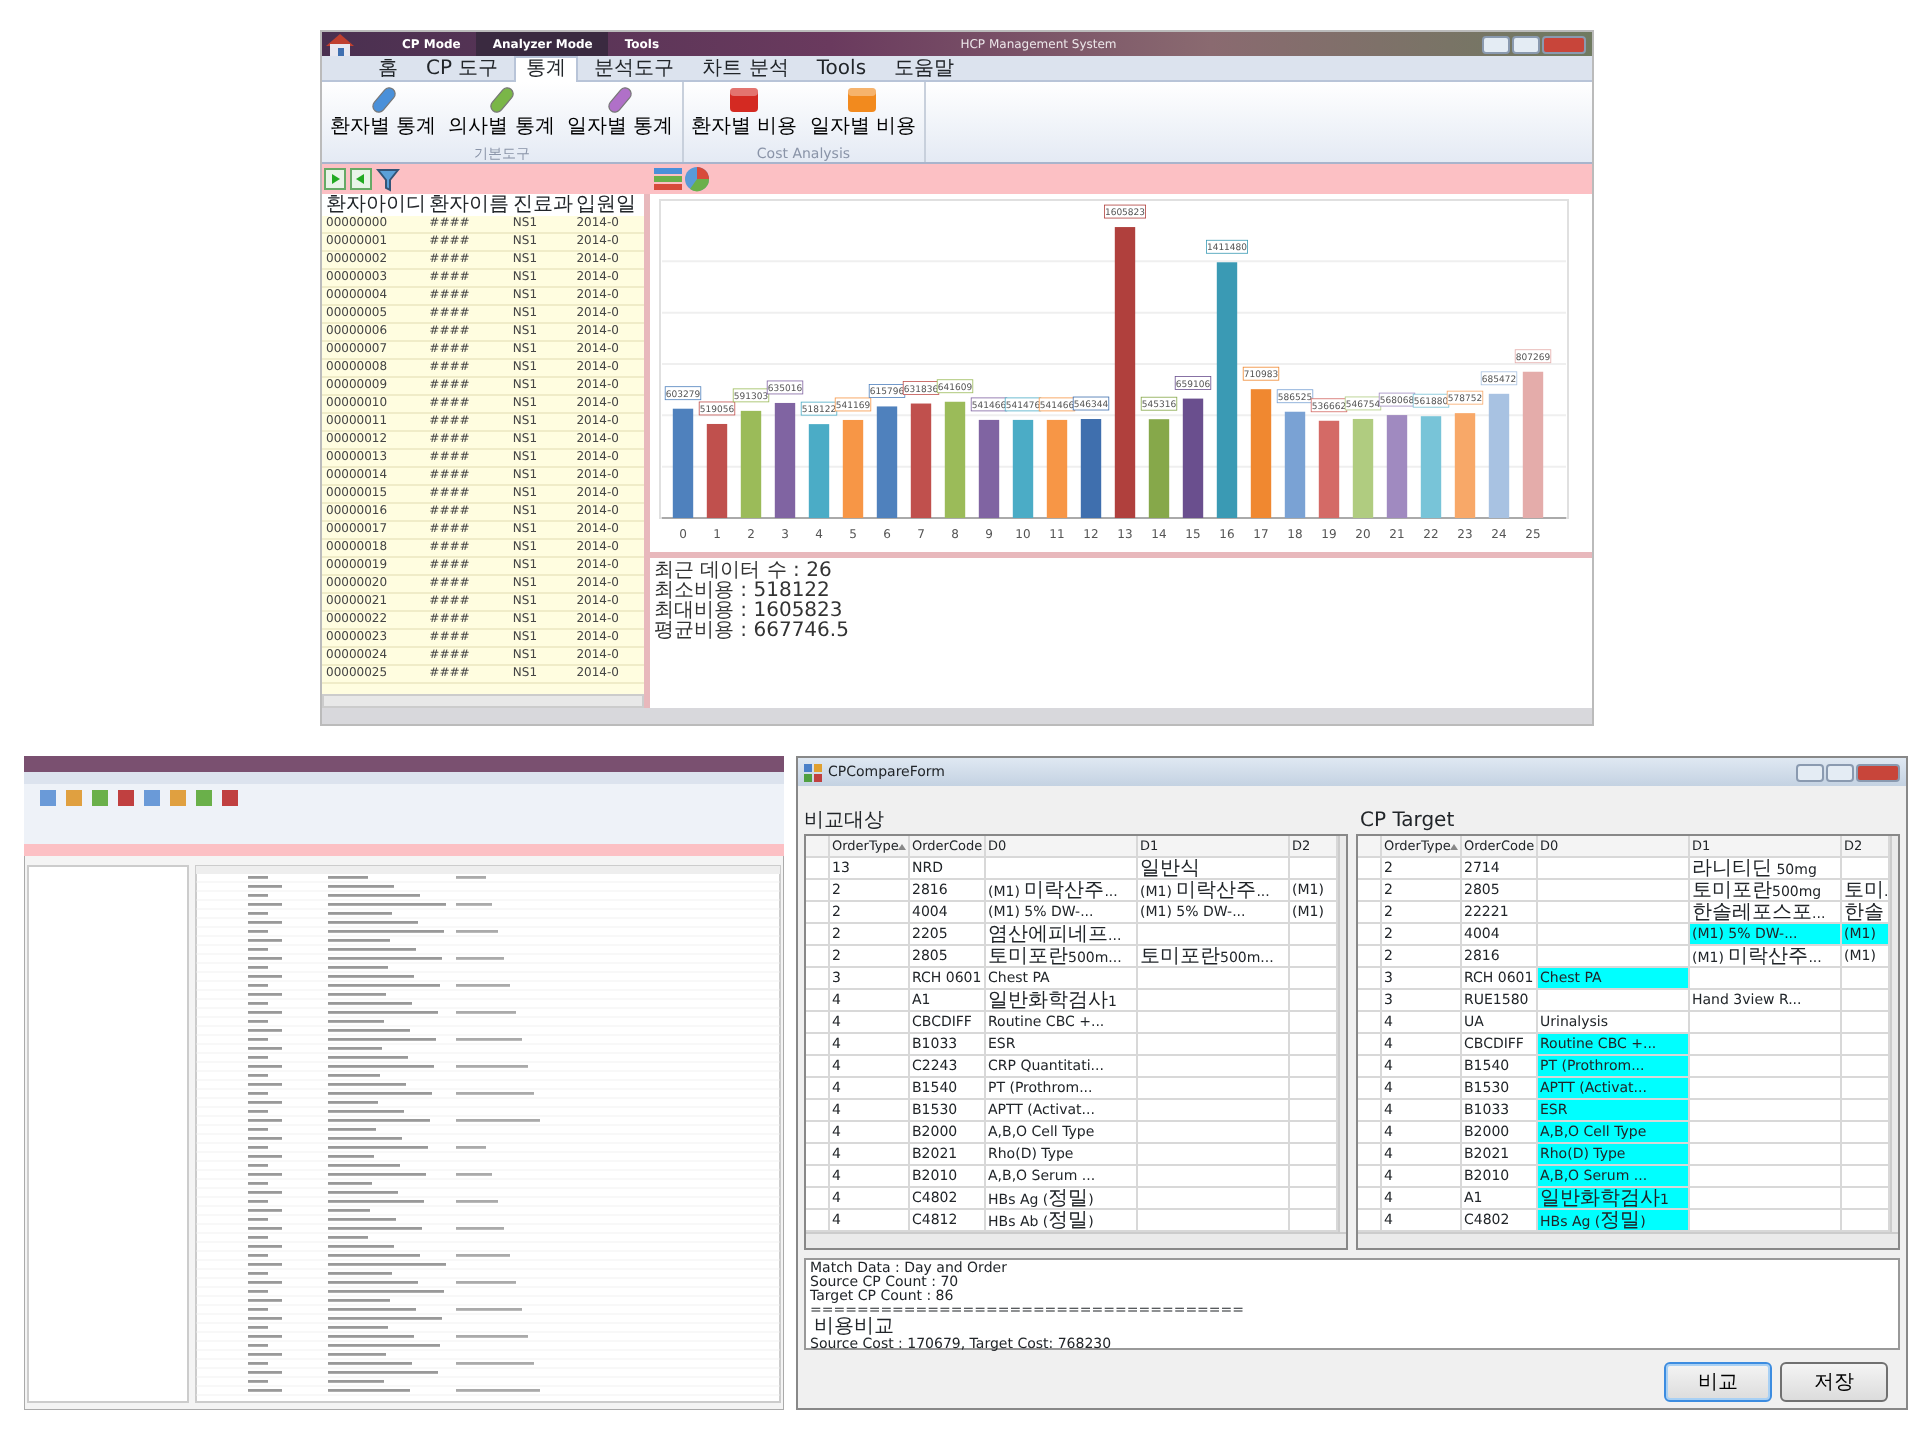  What do you see at coordinates (376, 205) in the screenshot?
I see `column-header: 환자아이디` at bounding box center [376, 205].